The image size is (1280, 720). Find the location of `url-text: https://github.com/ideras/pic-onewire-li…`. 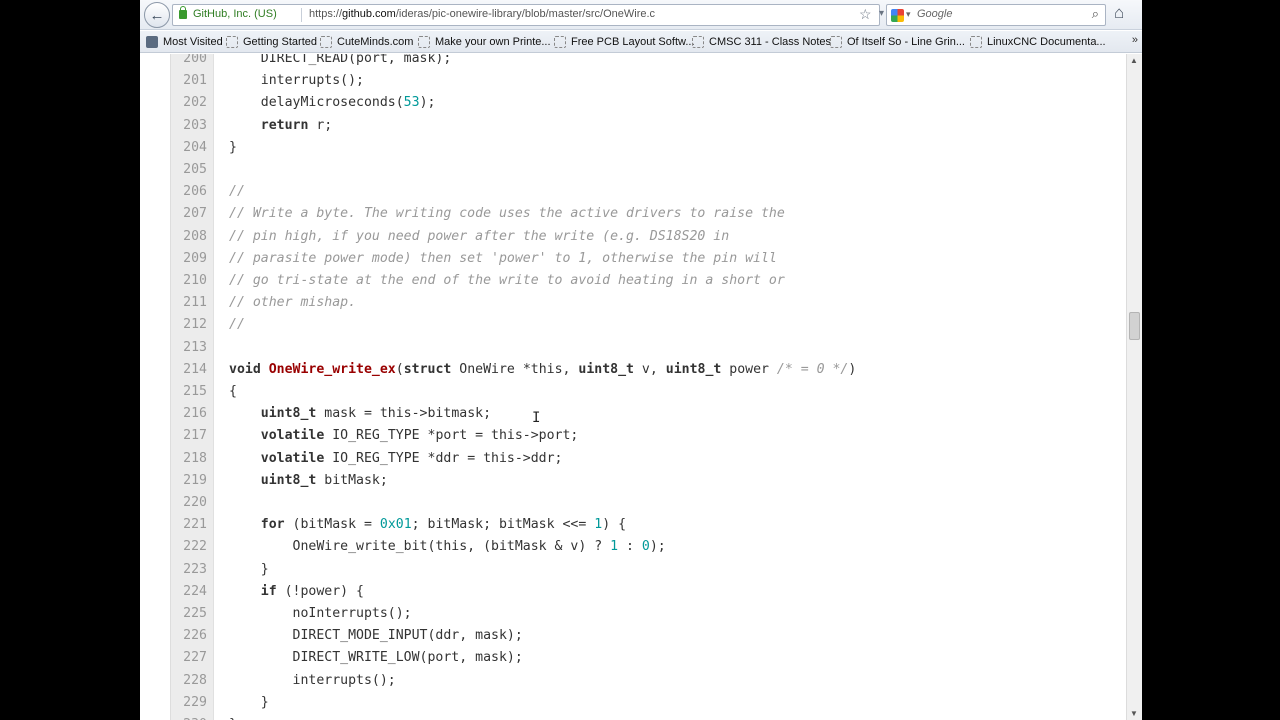

url-text: https://github.com/ideras/pic-onewire-li… is located at coordinates (482, 14).